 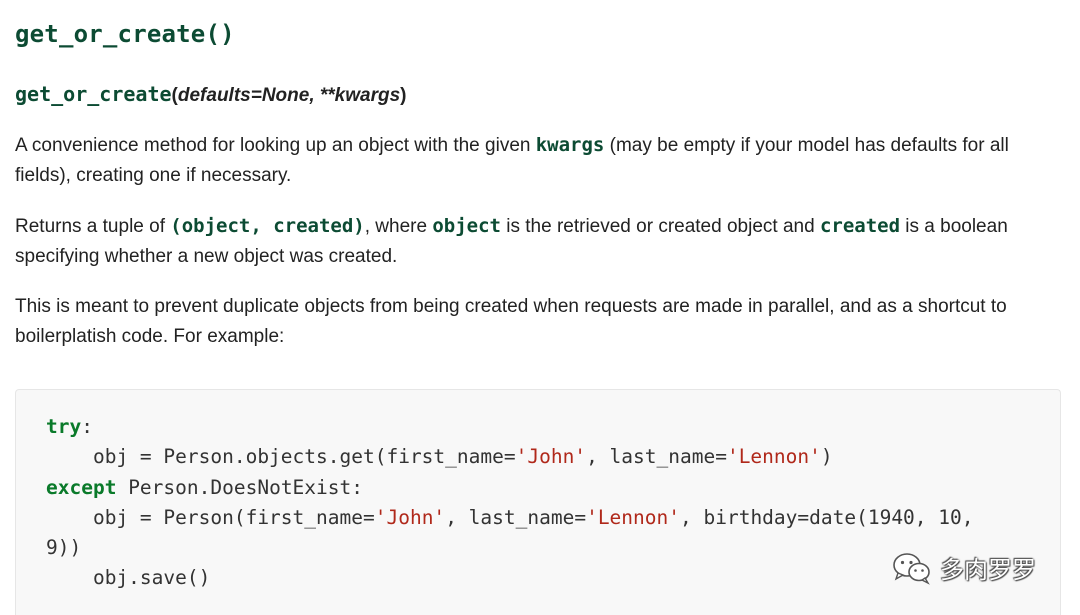 What do you see at coordinates (988, 570) in the screenshot?
I see `watermark-text: 多肉罗罗` at bounding box center [988, 570].